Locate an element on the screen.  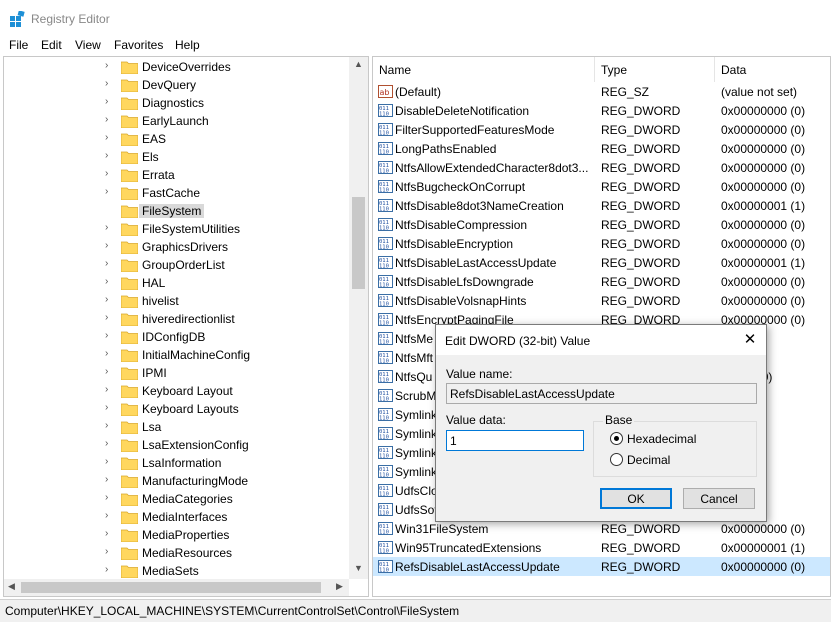
scroll-down-icon: ▼ is located at coordinates (358, 568).